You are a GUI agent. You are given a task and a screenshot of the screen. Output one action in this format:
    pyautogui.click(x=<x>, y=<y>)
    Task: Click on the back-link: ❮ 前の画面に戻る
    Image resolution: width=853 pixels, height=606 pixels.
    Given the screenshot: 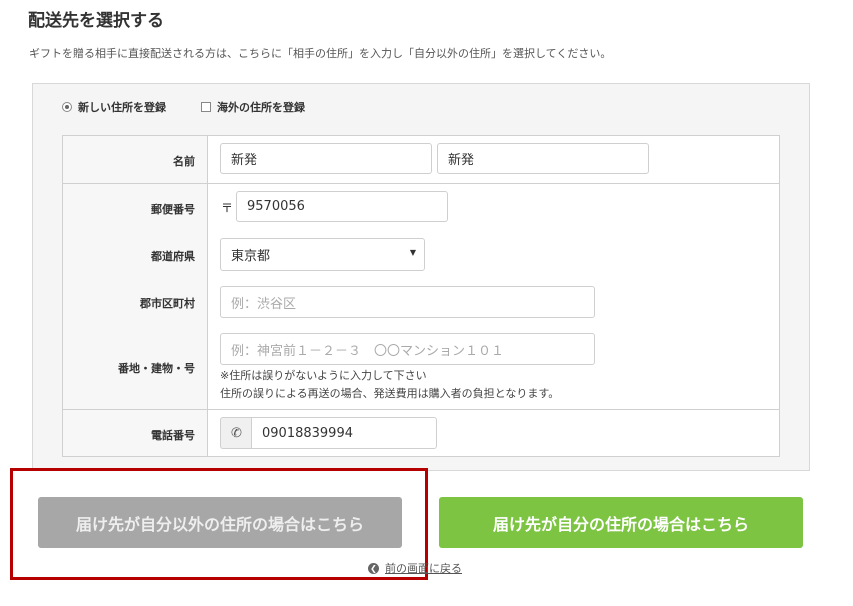 What is the action you would take?
    pyautogui.click(x=415, y=568)
    